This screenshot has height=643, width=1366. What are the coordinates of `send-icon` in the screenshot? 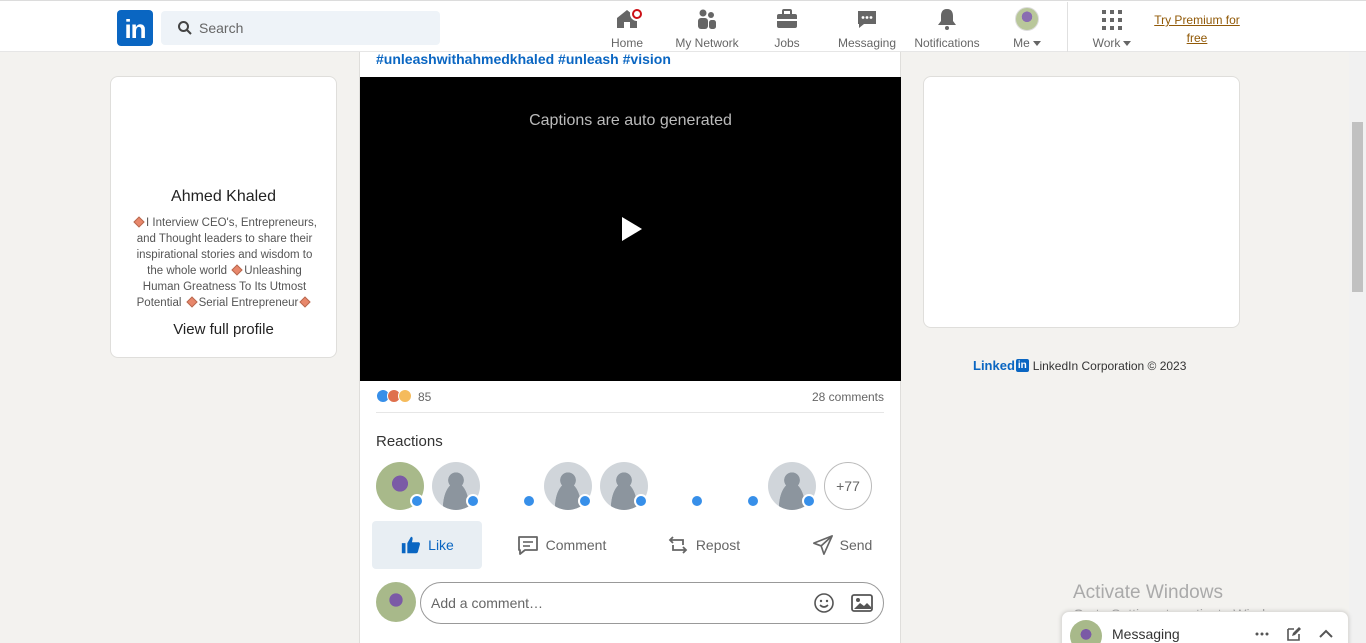 It's located at (822, 545).